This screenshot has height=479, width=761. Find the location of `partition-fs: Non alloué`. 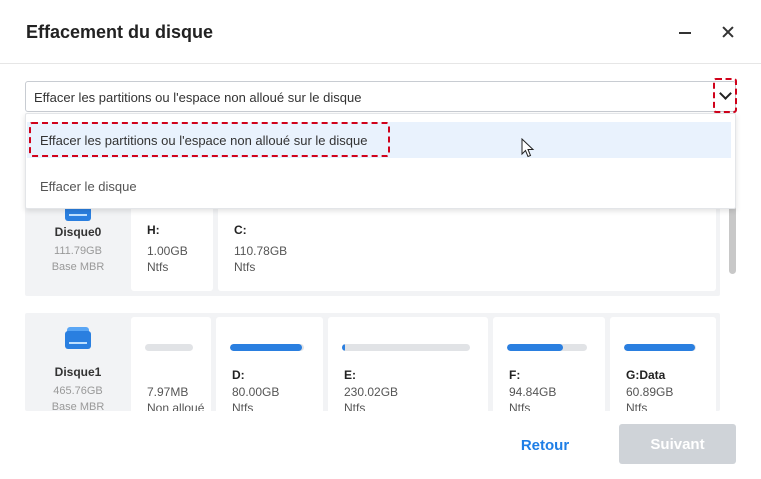

partition-fs: Non alloué is located at coordinates (176, 406).